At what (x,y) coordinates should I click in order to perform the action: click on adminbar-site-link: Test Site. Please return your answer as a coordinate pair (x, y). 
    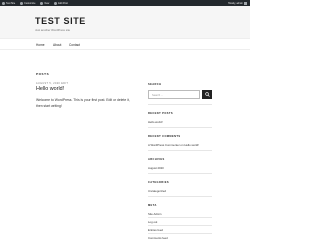
    Looking at the image, I should click on (9, 3).